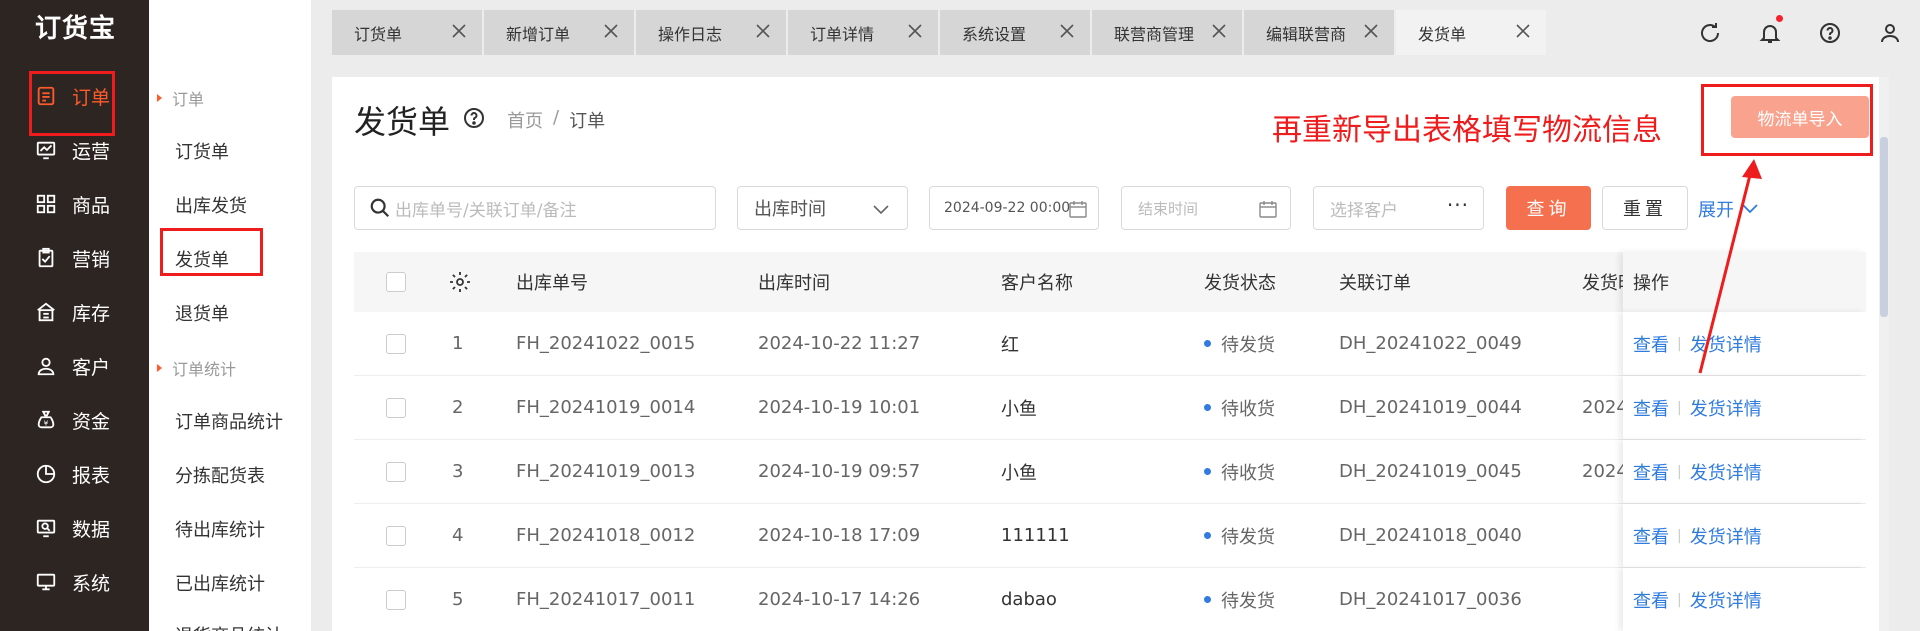  What do you see at coordinates (794, 283) in the screenshot?
I see `col-header-time: 出库时间` at bounding box center [794, 283].